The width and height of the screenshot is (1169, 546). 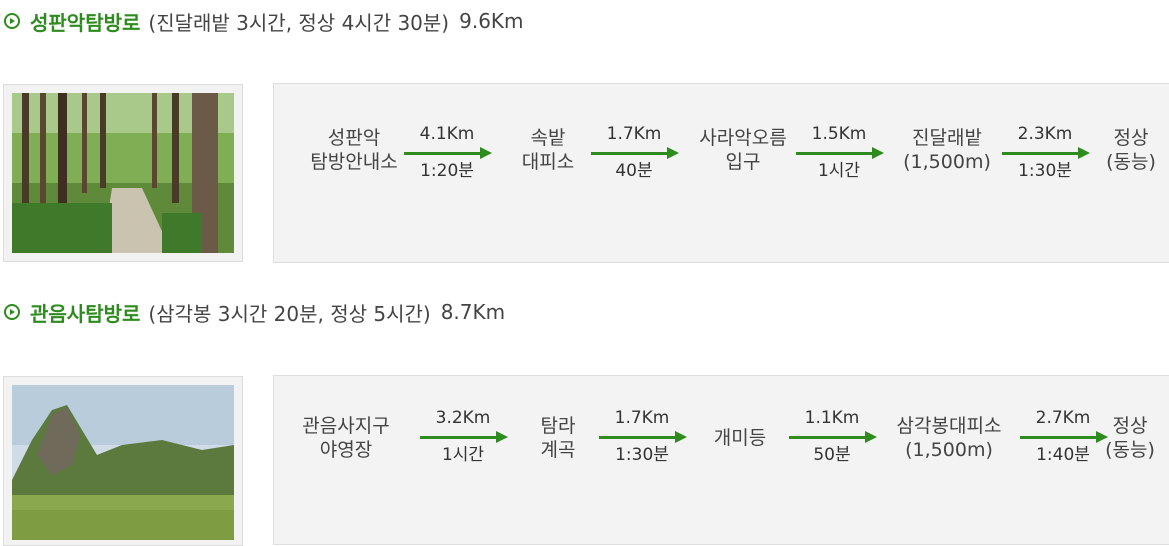 What do you see at coordinates (949, 438) in the screenshot?
I see `route-stop: 삼각봉대피소 (1,500m)` at bounding box center [949, 438].